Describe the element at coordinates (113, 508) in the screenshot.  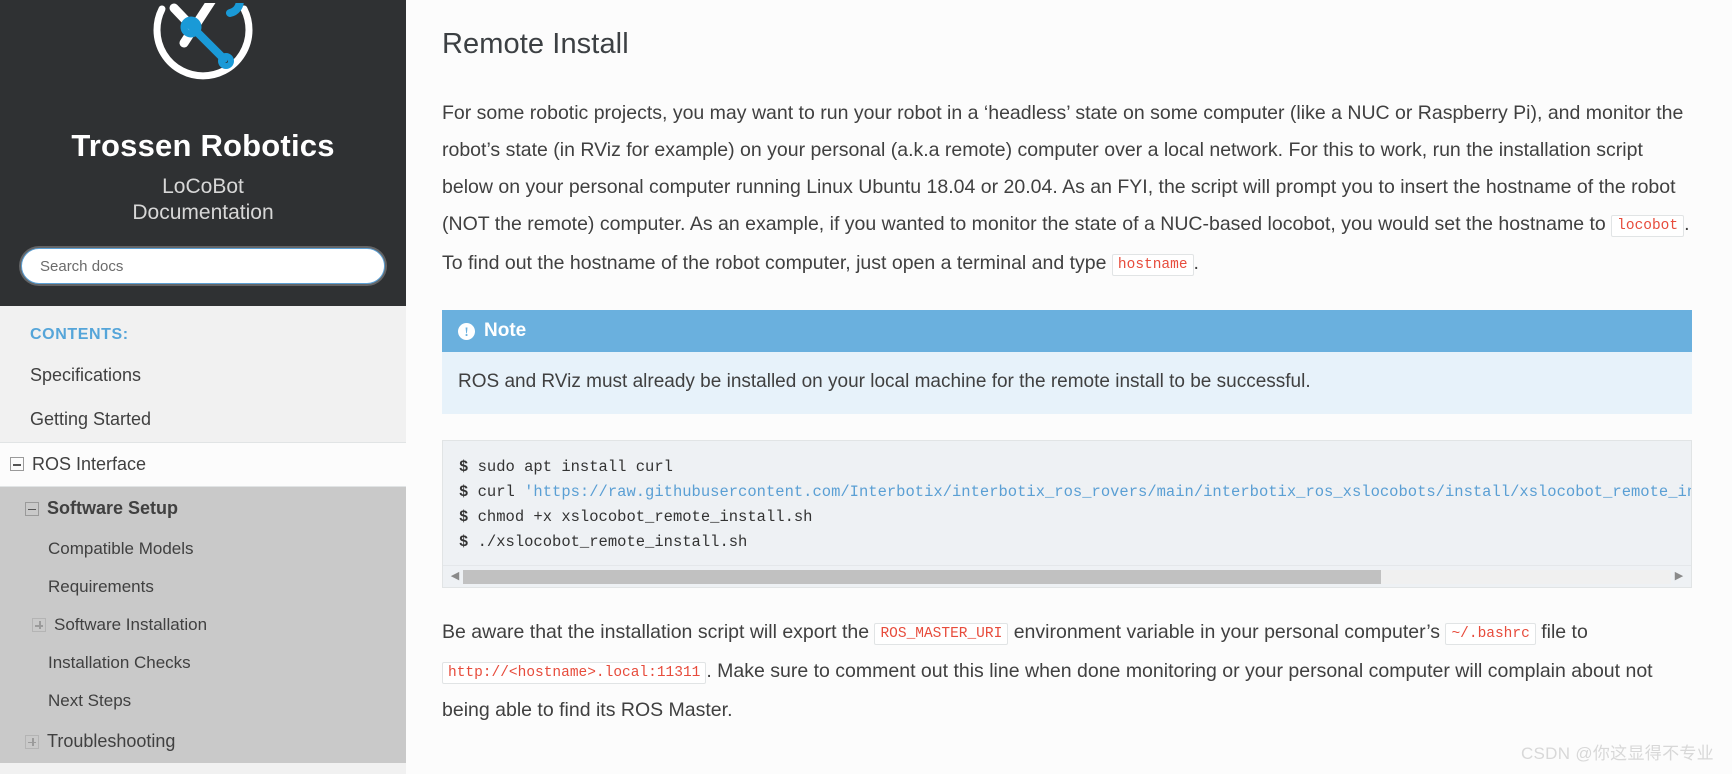
I see `nav-label: Software Setup` at that location.